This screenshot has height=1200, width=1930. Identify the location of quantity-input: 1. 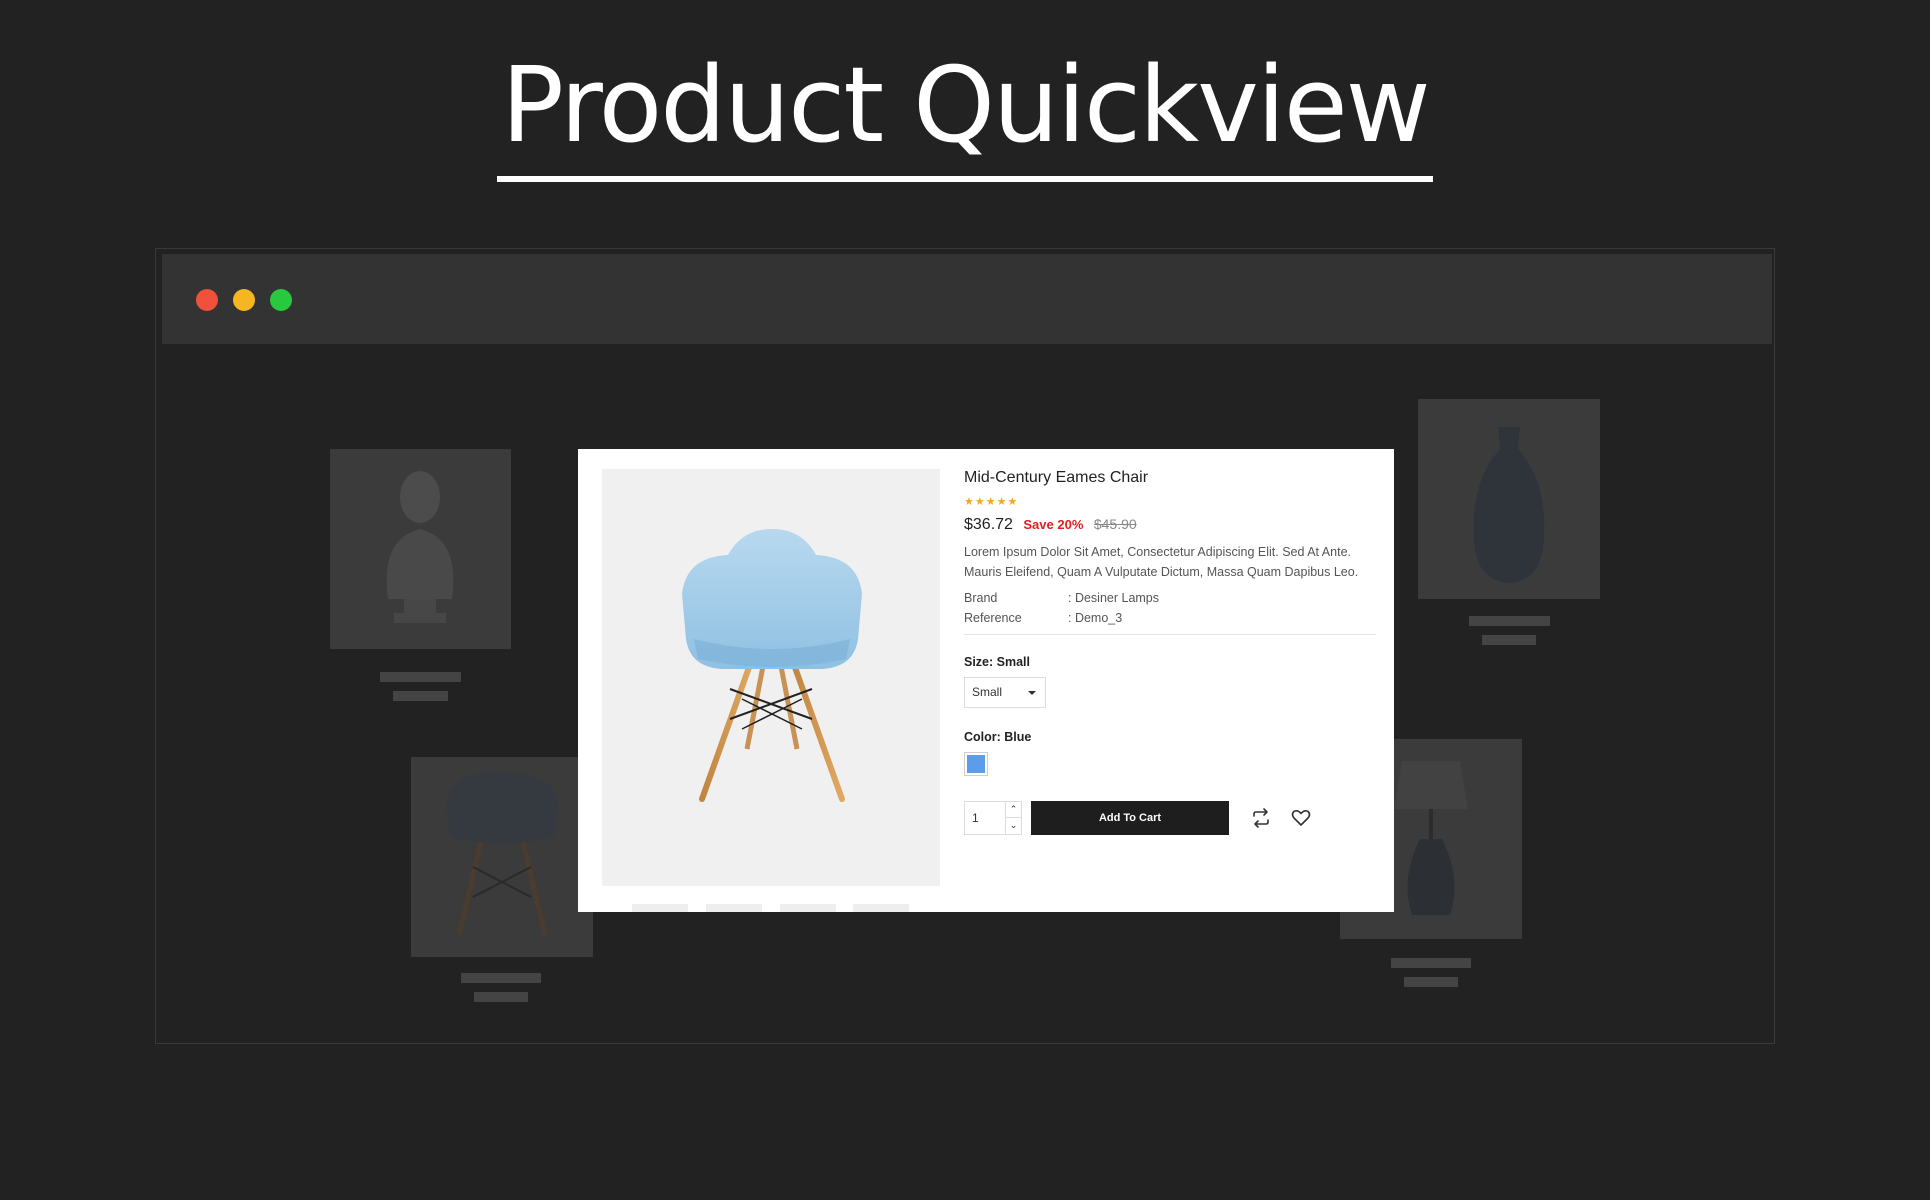
(975, 818).